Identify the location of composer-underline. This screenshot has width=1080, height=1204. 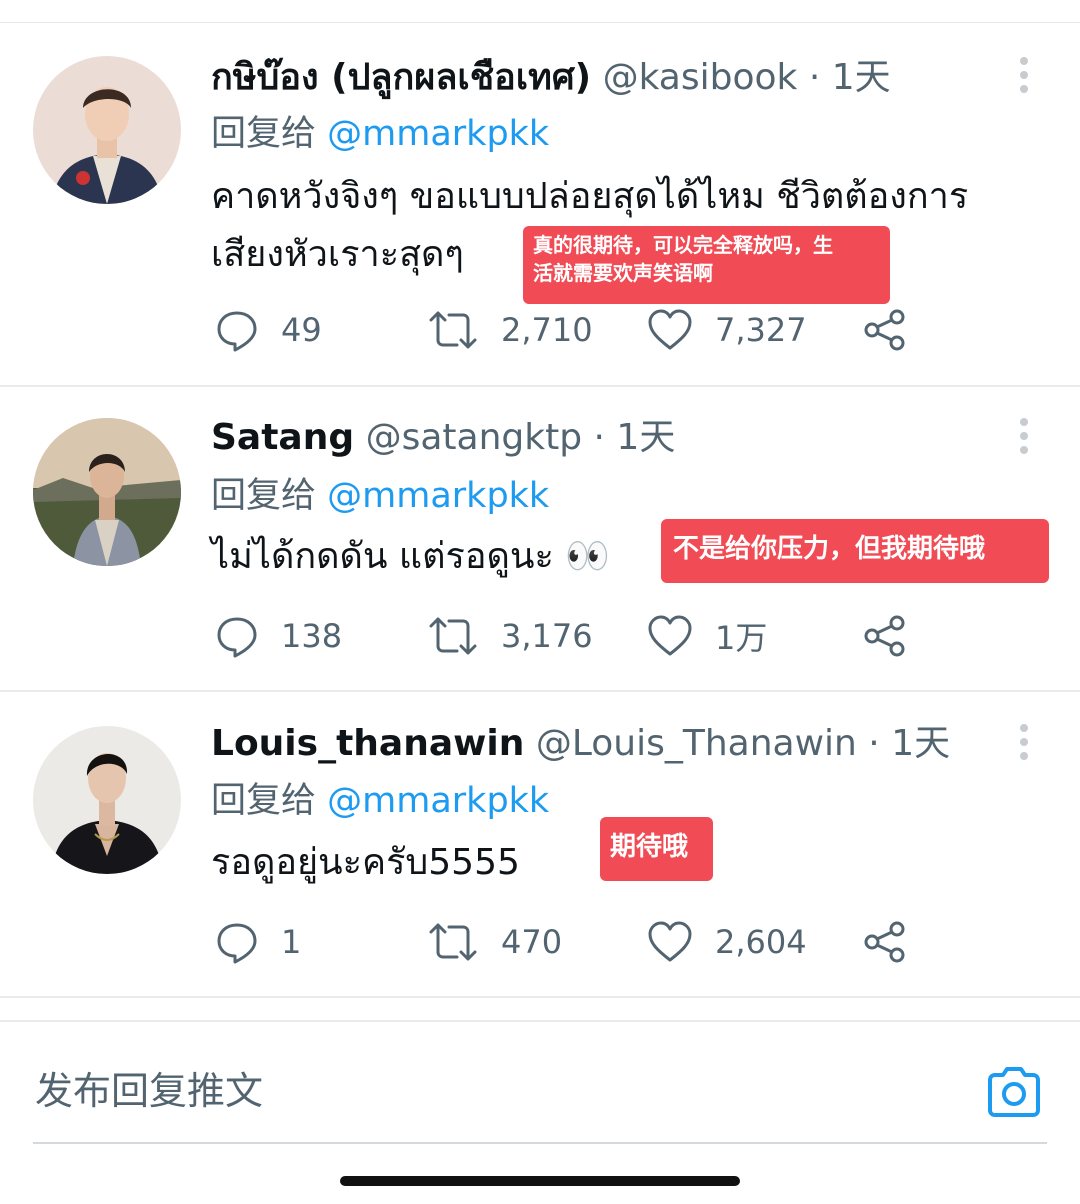
(540, 1143).